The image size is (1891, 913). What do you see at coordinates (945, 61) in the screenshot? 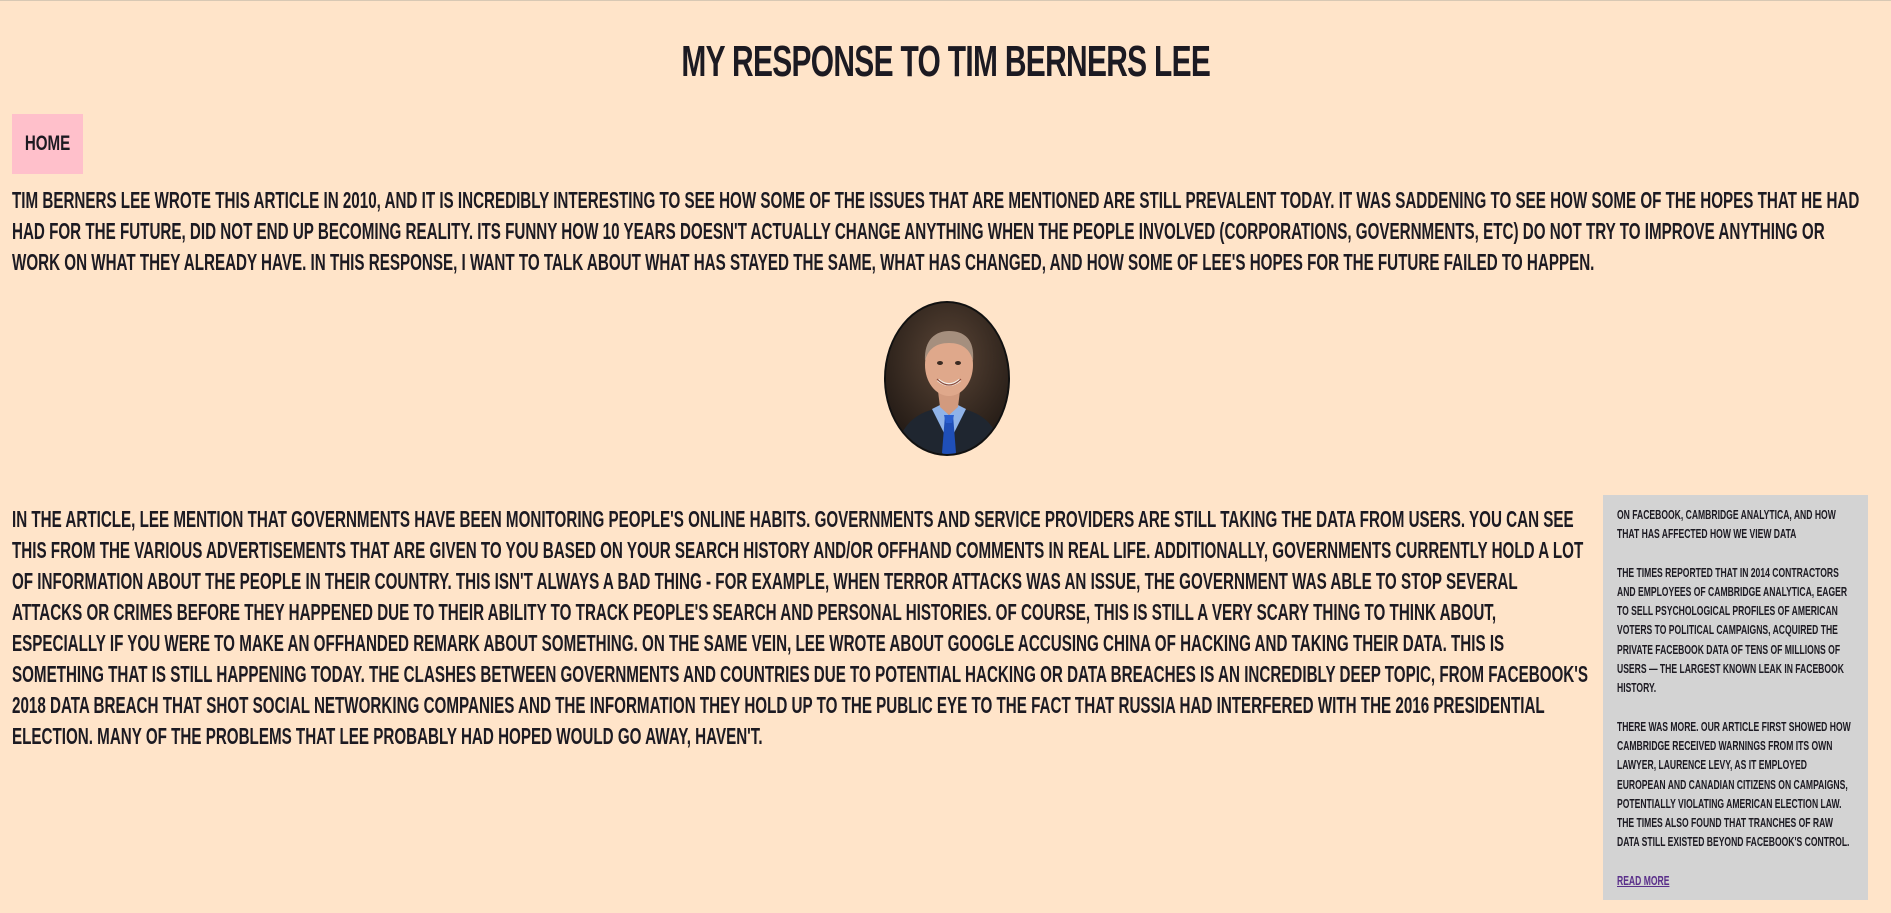
I see `page-title: My Response to Tim Berners Lee` at bounding box center [945, 61].